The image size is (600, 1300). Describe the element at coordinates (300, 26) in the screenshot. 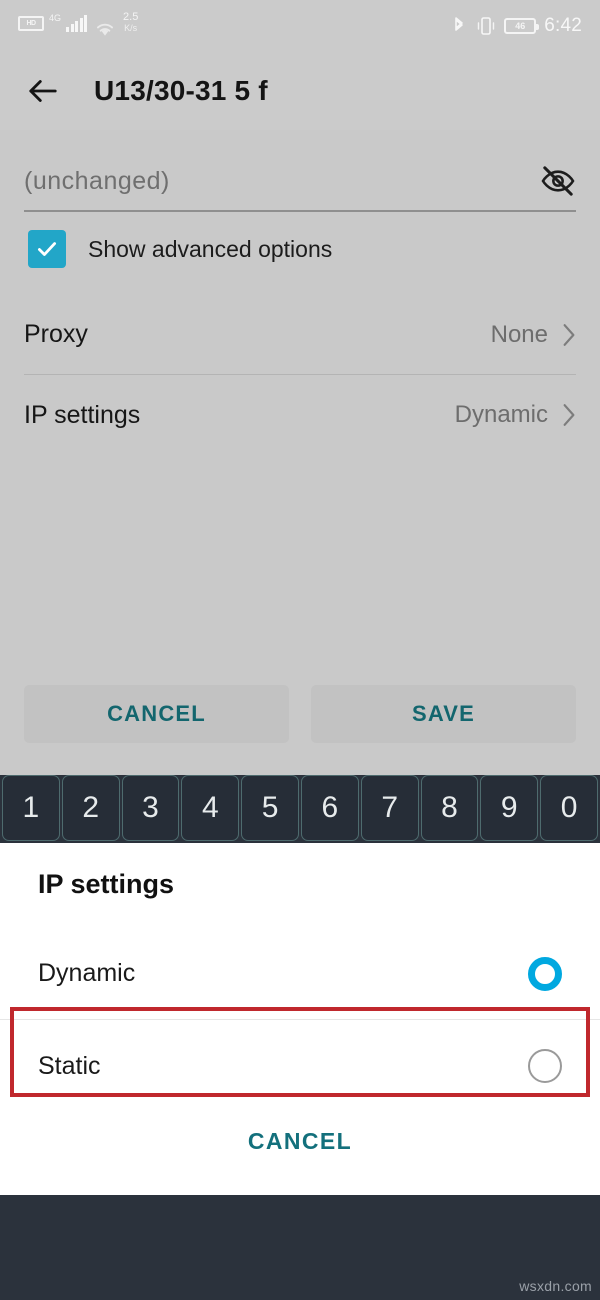

I see `status-bar: HD 4G 2.5 K/s 46 6:42` at that location.